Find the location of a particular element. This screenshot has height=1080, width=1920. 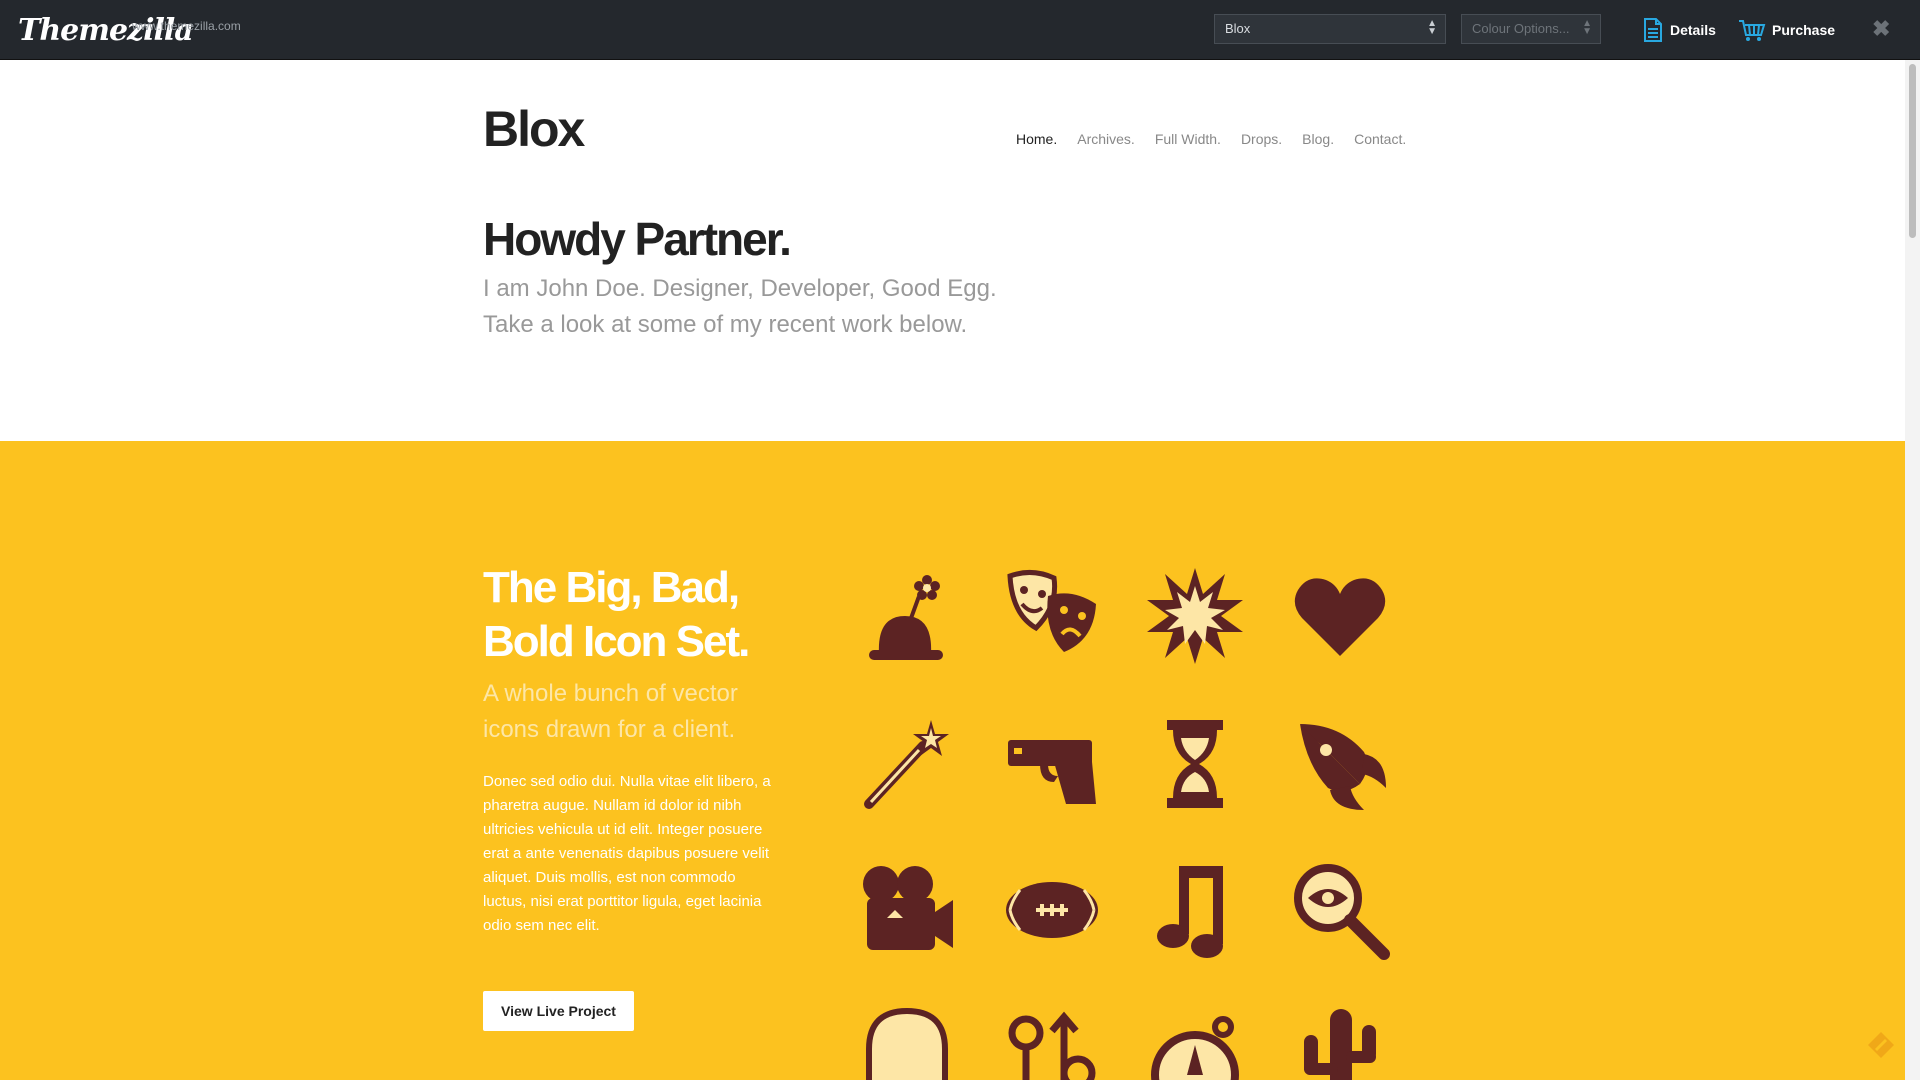

purchase-label: Purchase is located at coordinates (1804, 30).